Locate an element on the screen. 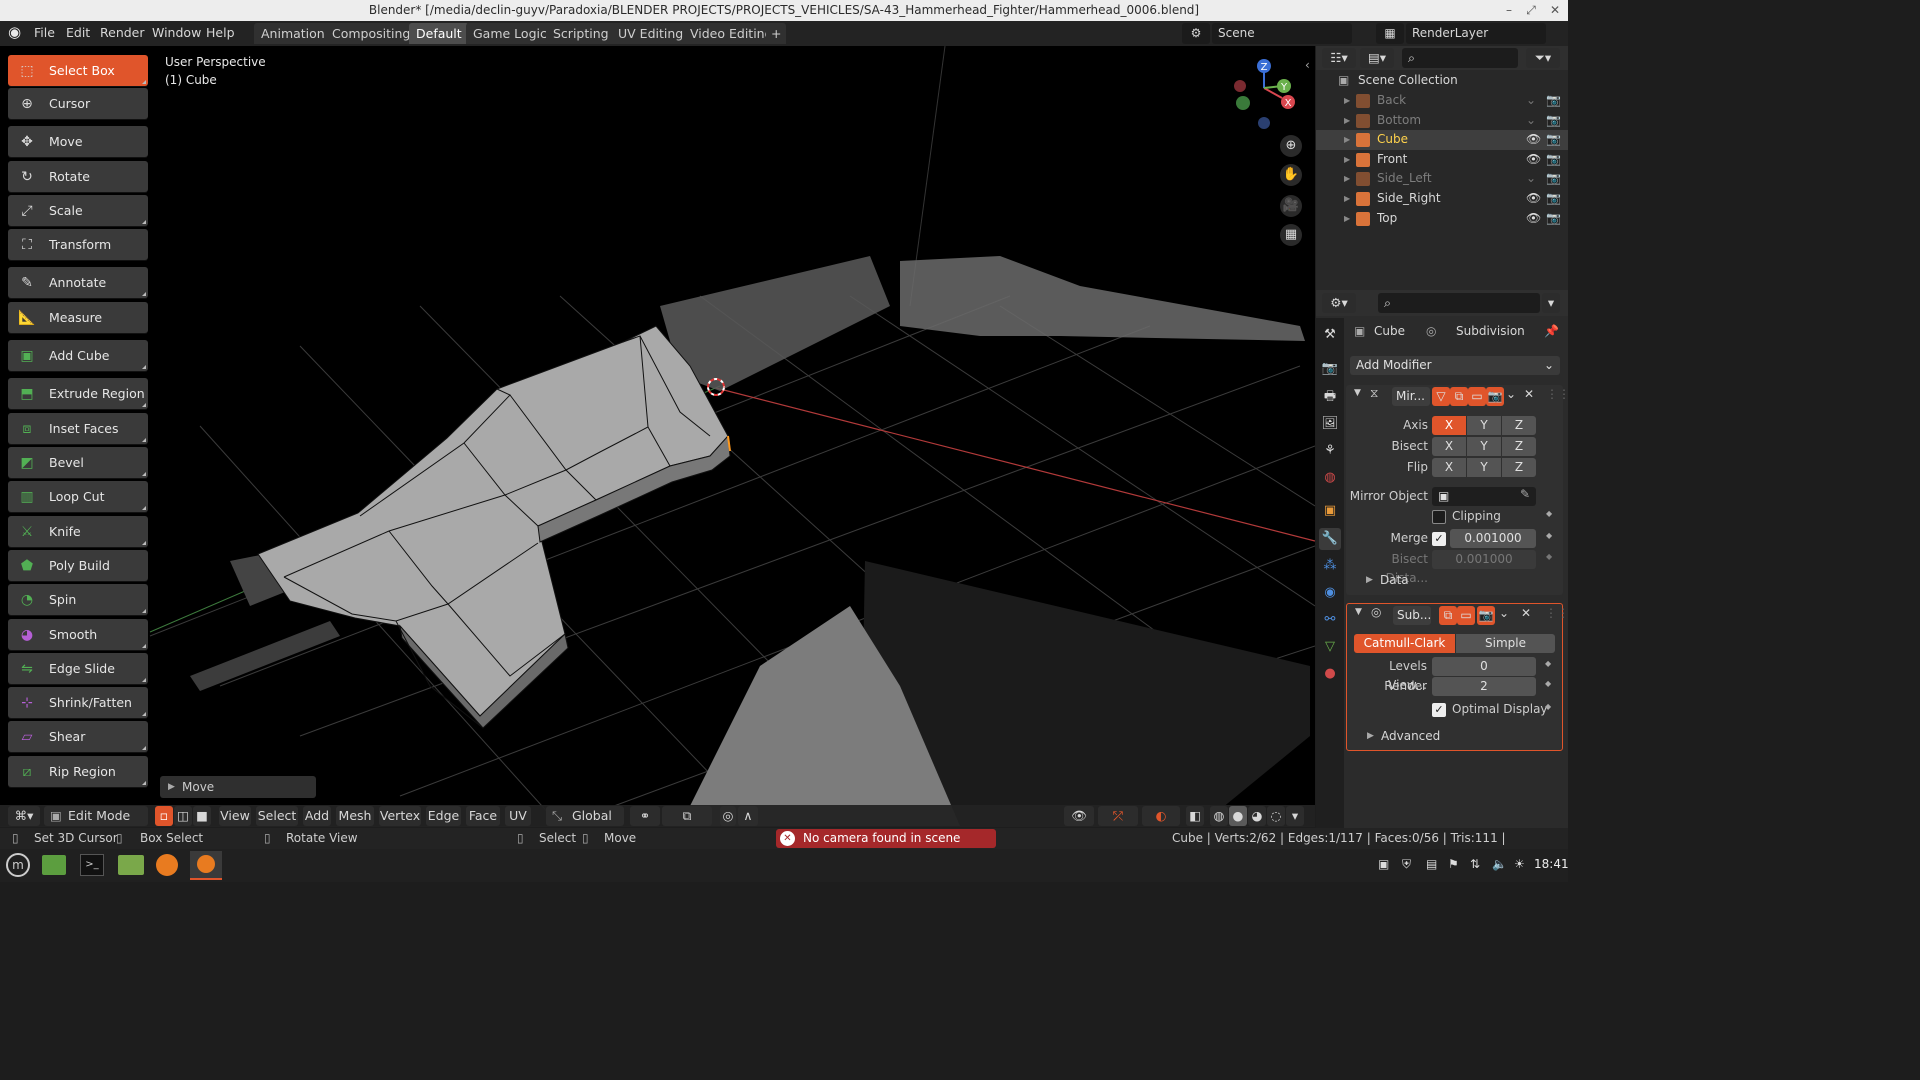 The width and height of the screenshot is (1920, 1080). snap-icon: ⧉ is located at coordinates (687, 816).